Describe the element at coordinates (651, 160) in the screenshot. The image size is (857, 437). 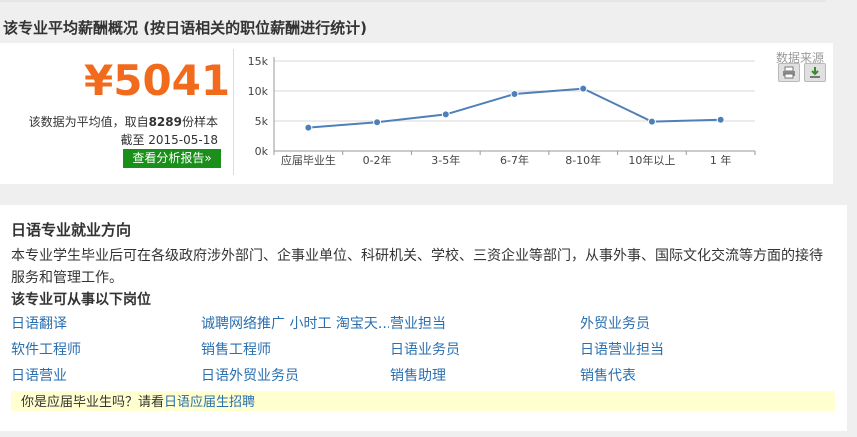
I see `x-tick-label: 10年以上` at that location.